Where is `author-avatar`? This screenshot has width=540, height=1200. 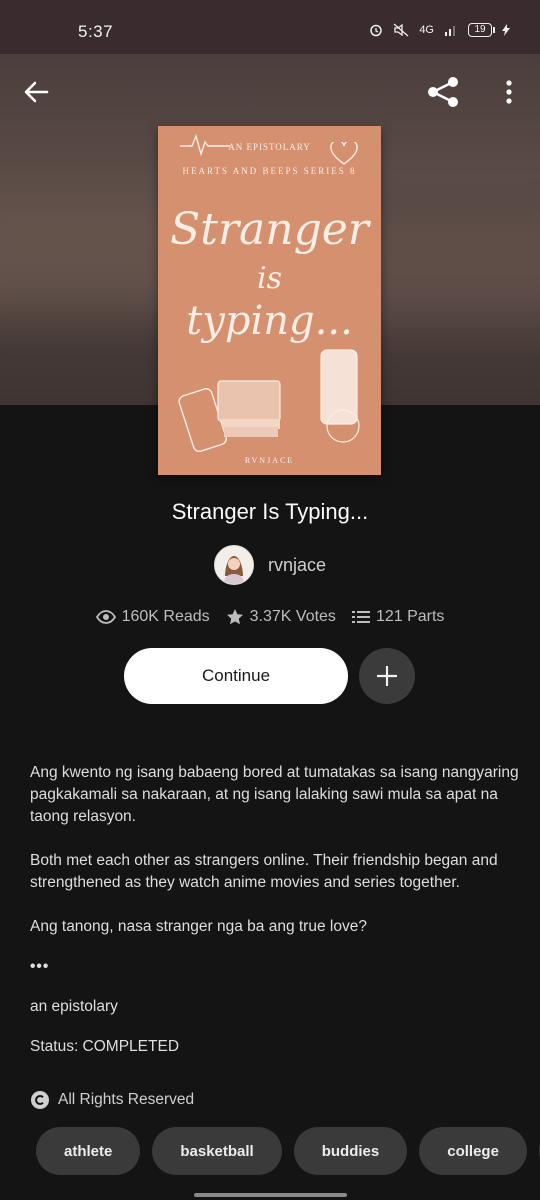 author-avatar is located at coordinates (233, 565).